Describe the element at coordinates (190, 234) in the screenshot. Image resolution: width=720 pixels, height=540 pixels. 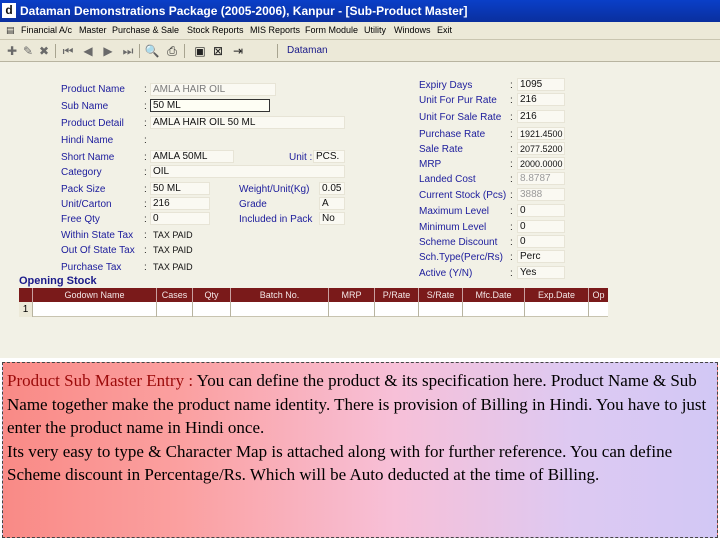
I see `within-state-tax-field: TAX PAID` at that location.